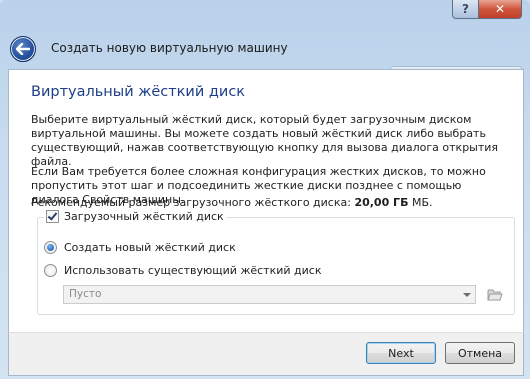 The width and height of the screenshot is (530, 379). Describe the element at coordinates (85, 294) in the screenshot. I see `existing-disk-select-value: Пусто` at that location.